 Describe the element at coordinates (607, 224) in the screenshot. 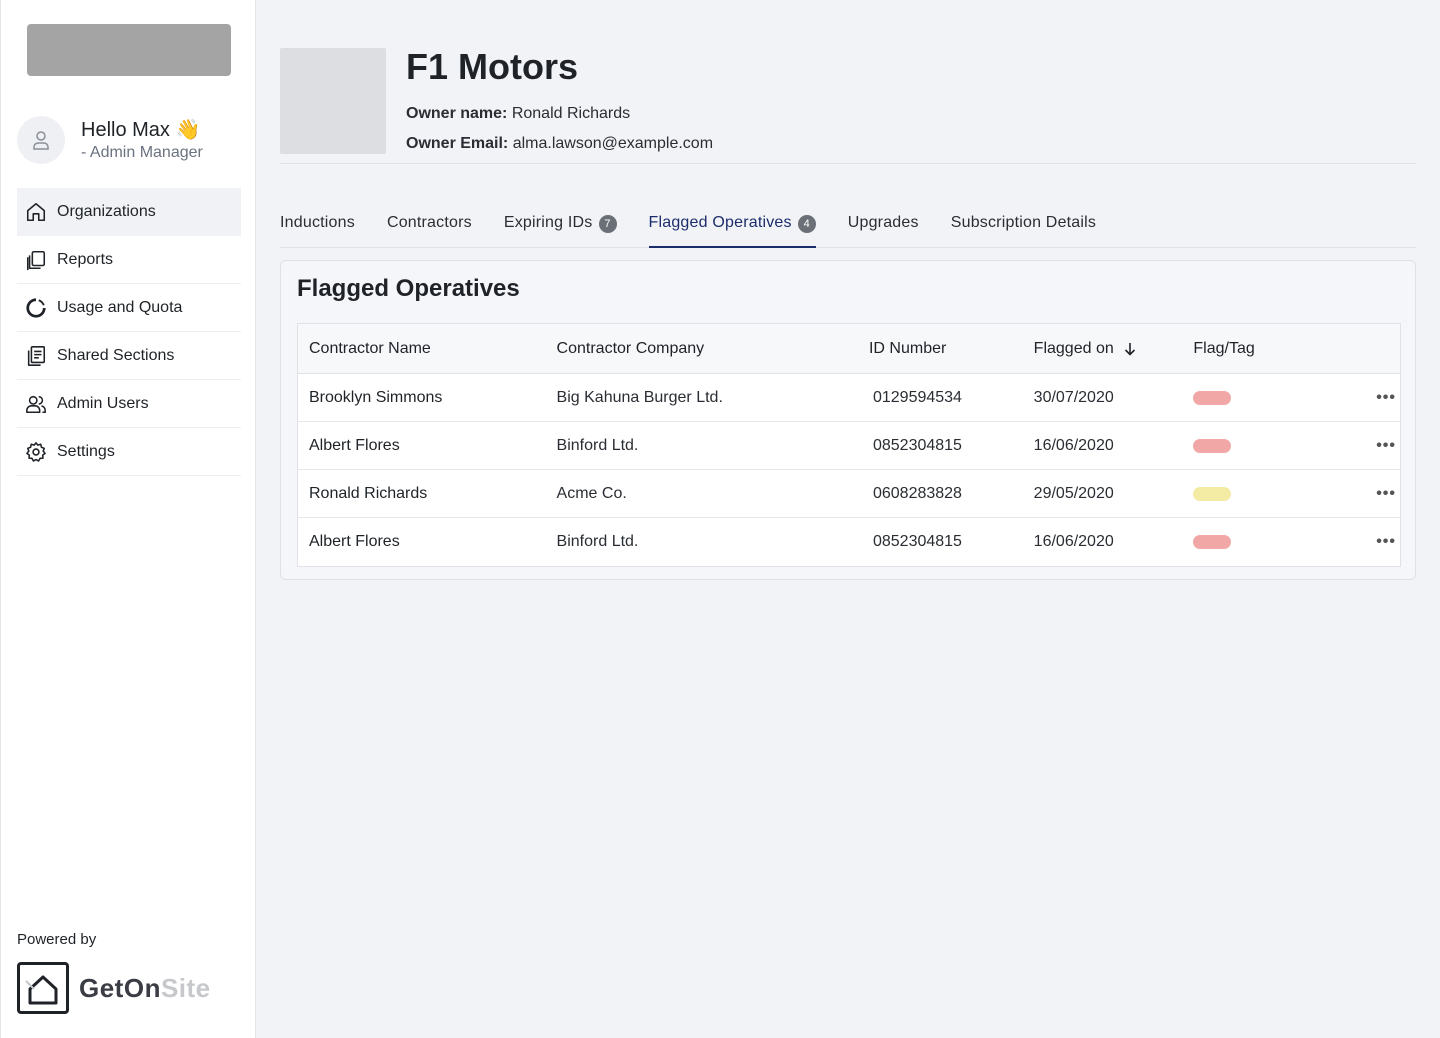

I see `count-badge: 7` at that location.